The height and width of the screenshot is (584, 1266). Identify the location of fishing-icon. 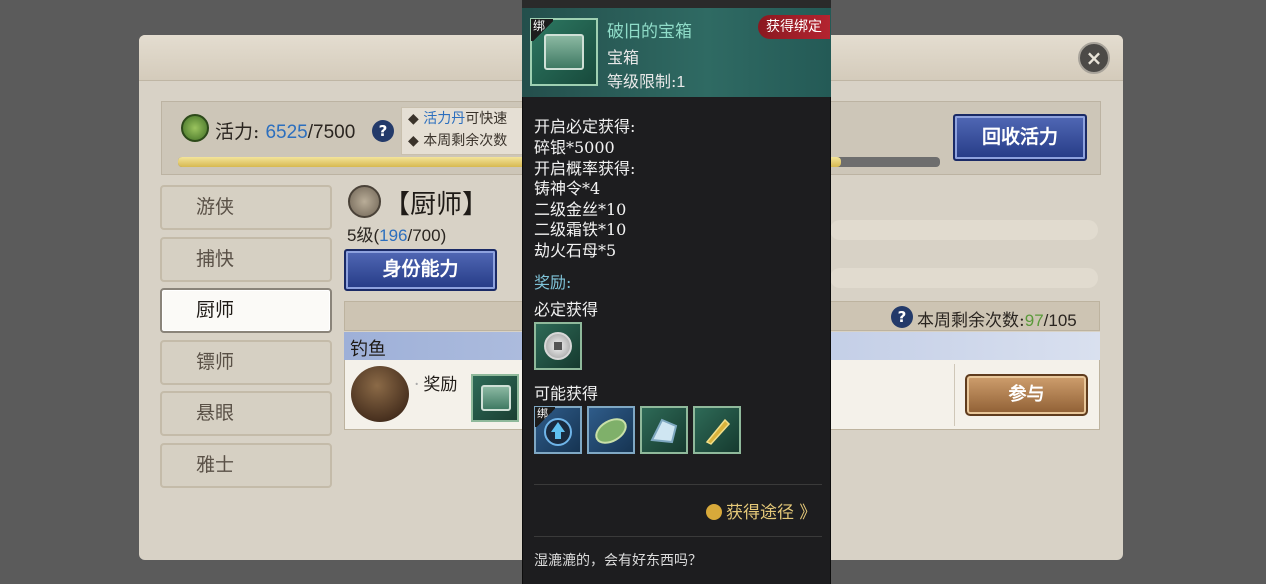
(380, 394).